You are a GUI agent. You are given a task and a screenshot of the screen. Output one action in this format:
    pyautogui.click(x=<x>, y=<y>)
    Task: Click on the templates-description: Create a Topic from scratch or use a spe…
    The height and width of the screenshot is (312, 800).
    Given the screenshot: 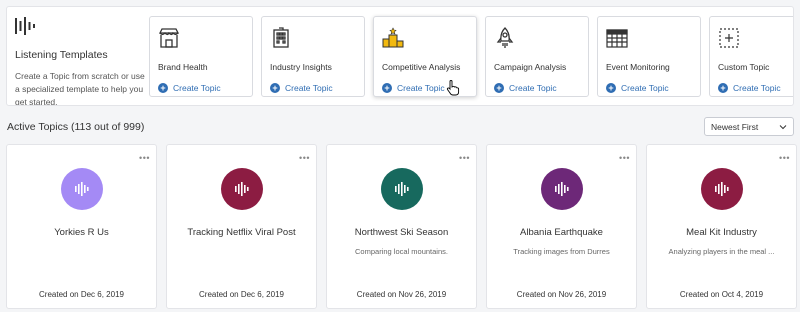 What is the action you would take?
    pyautogui.click(x=80, y=88)
    